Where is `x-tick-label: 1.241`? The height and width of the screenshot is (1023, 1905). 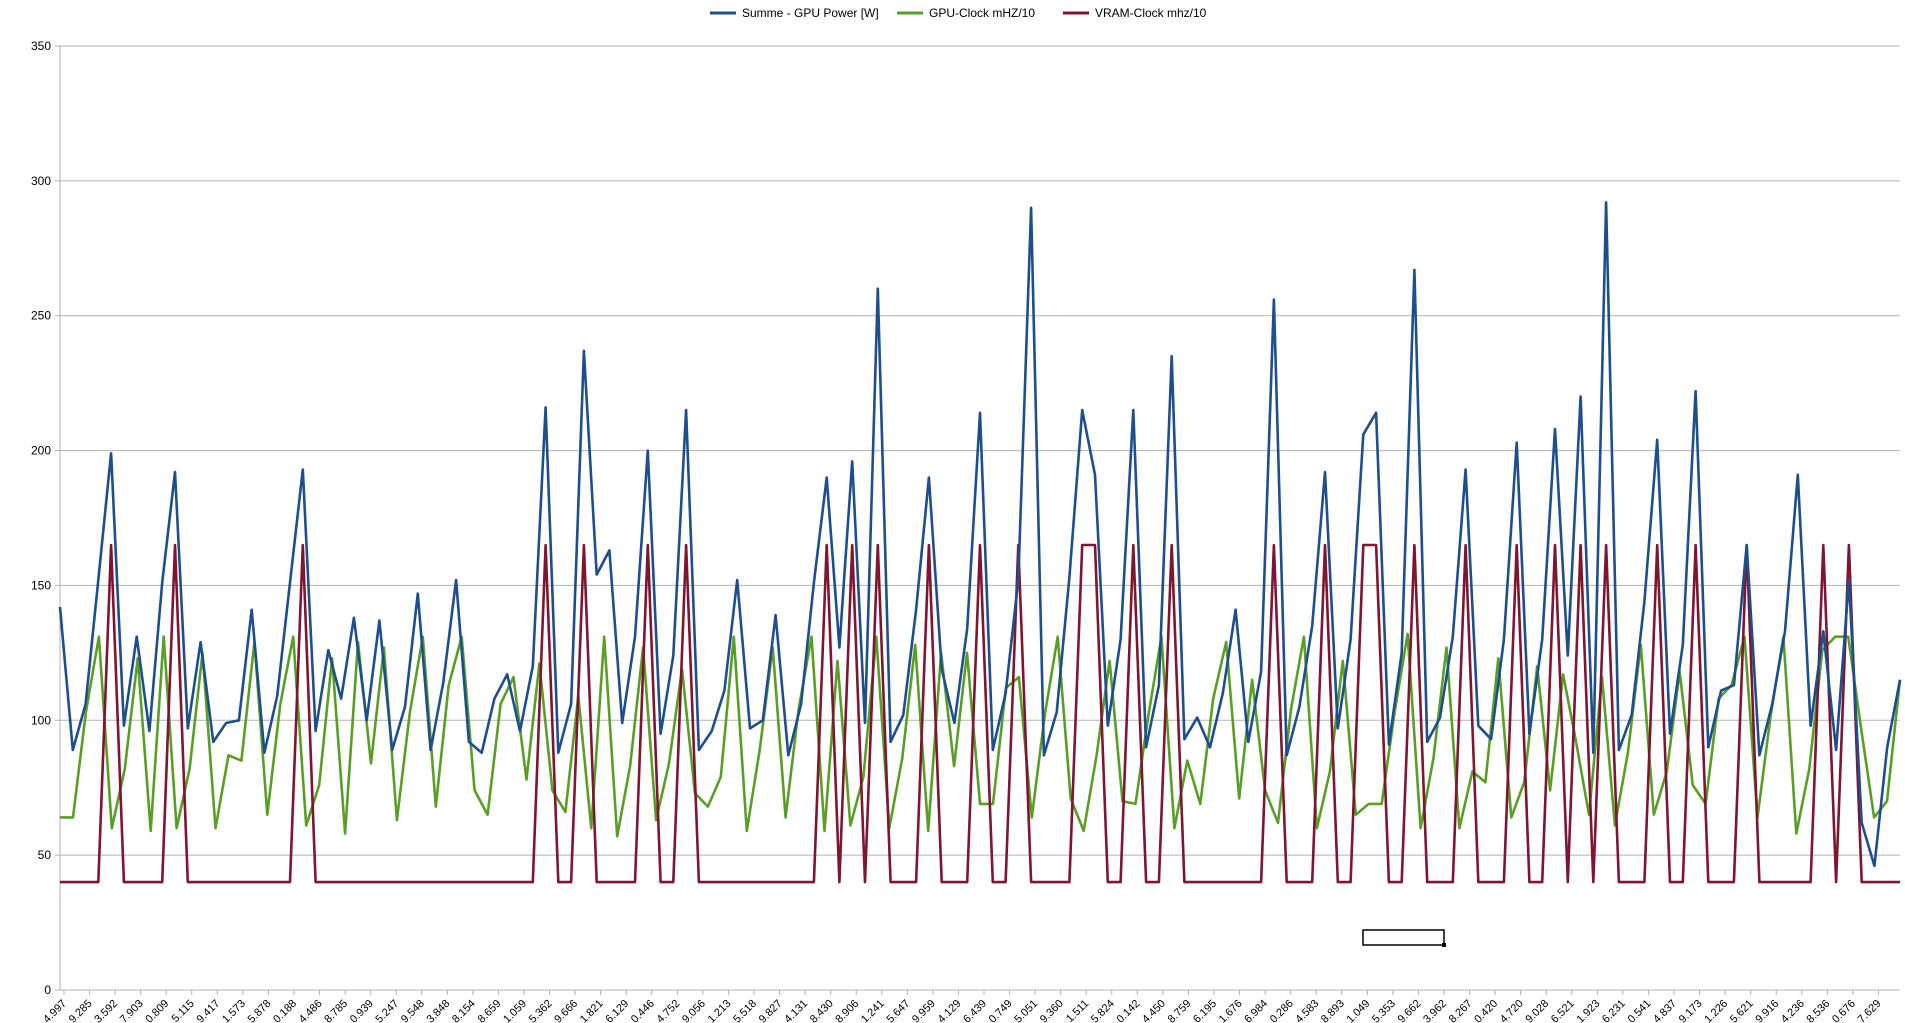
x-tick-label: 1.241 is located at coordinates (873, 1010).